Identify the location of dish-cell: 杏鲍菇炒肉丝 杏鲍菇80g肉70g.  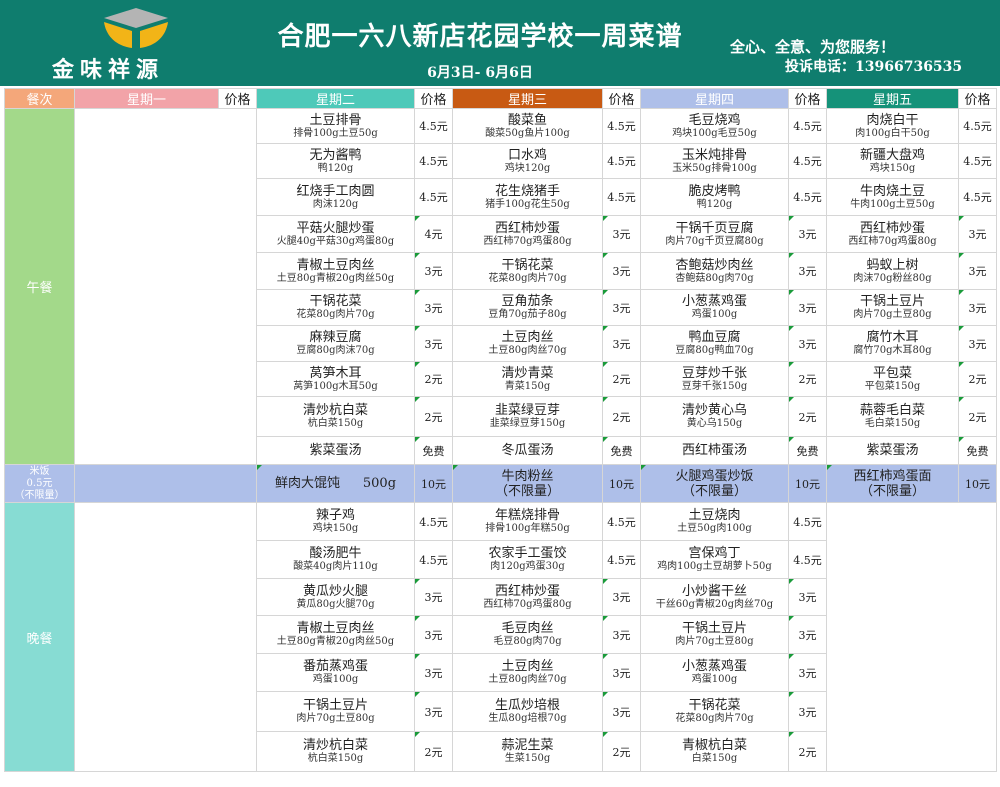
(714, 271).